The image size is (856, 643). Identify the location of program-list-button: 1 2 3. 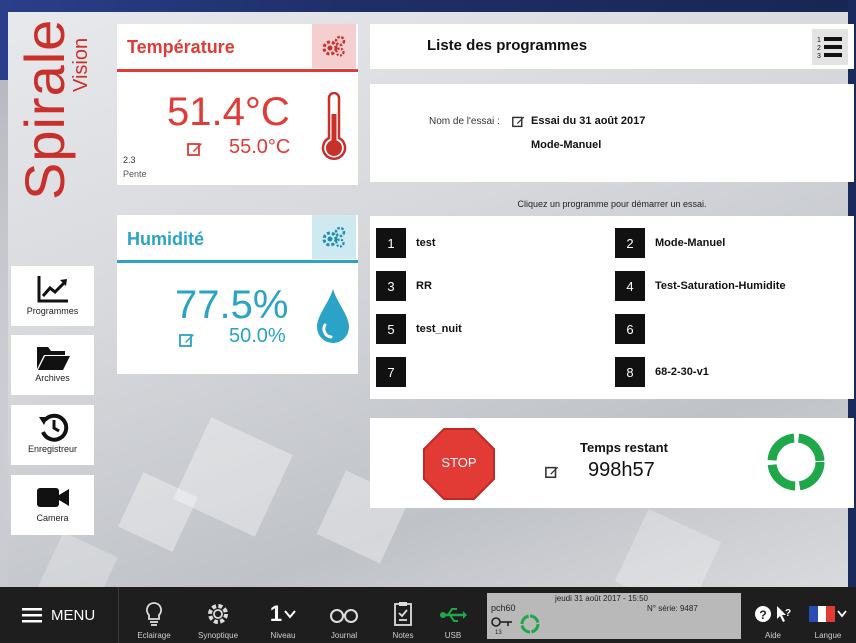
(830, 47).